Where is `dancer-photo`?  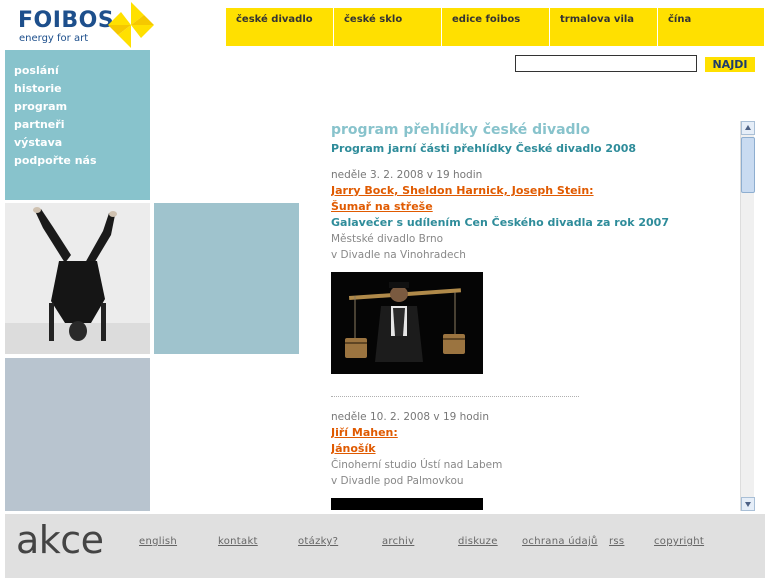
dancer-photo is located at coordinates (77, 278).